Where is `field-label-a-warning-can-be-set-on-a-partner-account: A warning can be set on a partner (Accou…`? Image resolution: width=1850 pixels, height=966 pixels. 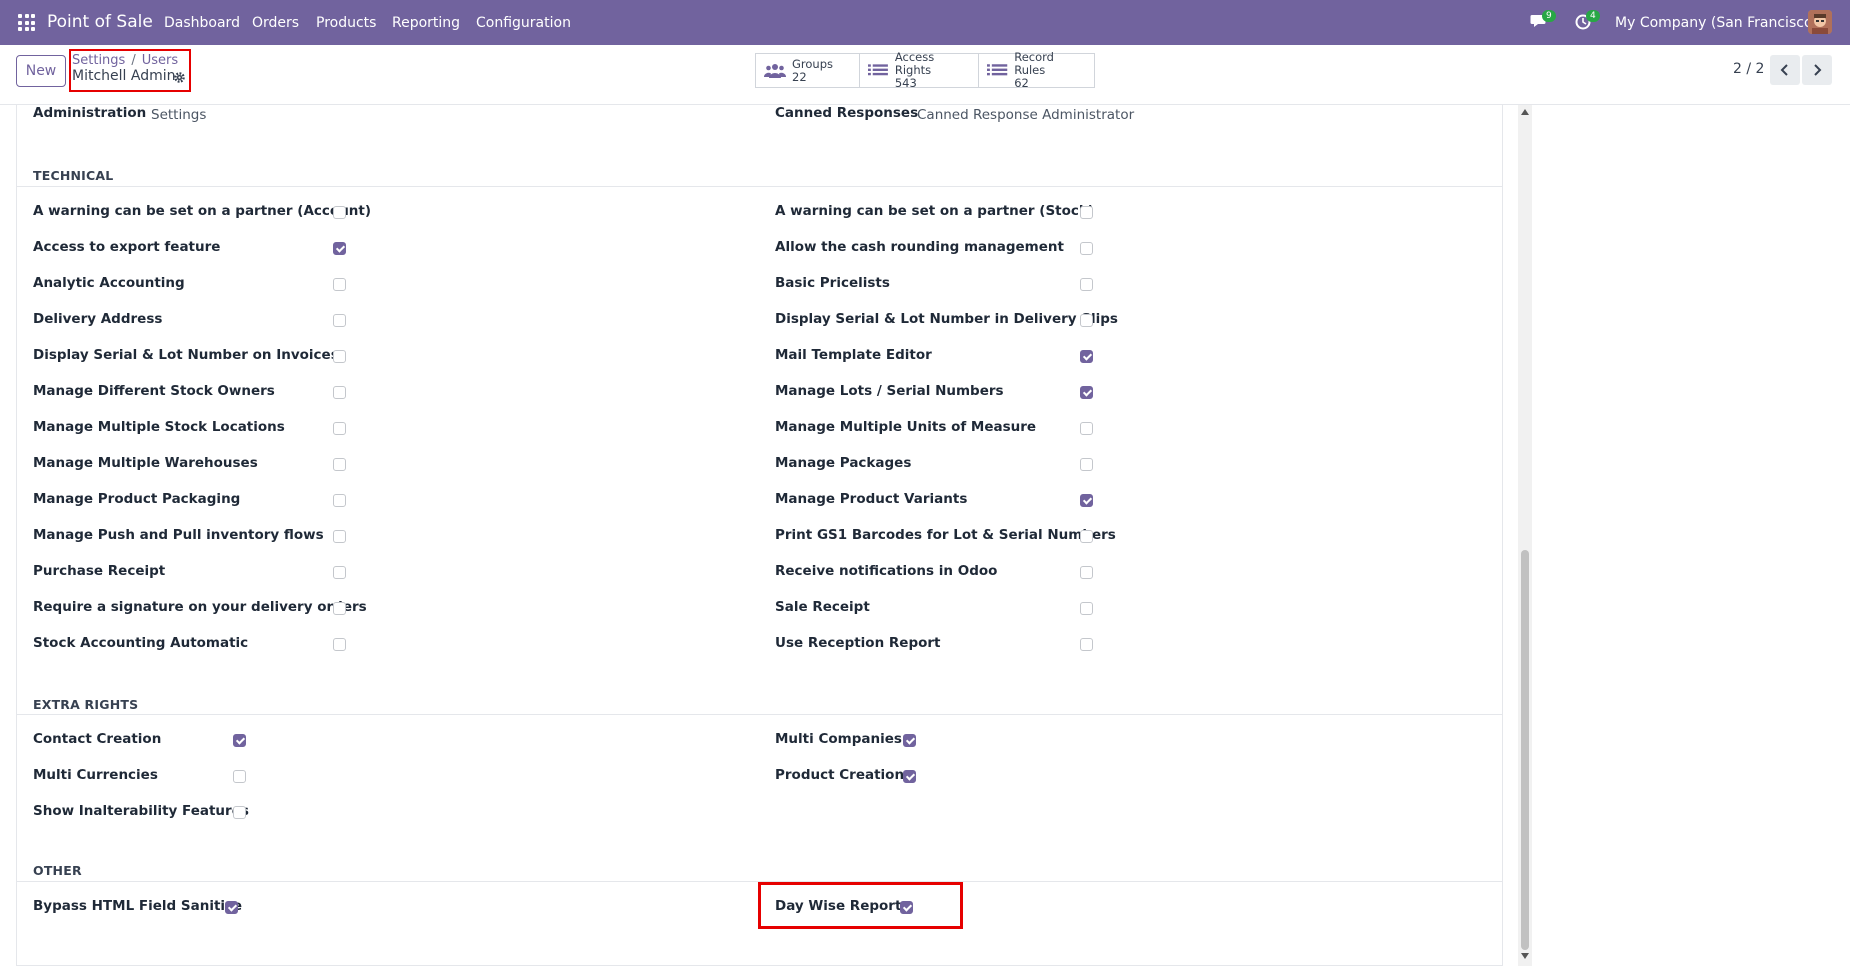
field-label-a-warning-can-be-set-on-a-partner-account: A warning can be set on a partner (Accou… is located at coordinates (202, 211).